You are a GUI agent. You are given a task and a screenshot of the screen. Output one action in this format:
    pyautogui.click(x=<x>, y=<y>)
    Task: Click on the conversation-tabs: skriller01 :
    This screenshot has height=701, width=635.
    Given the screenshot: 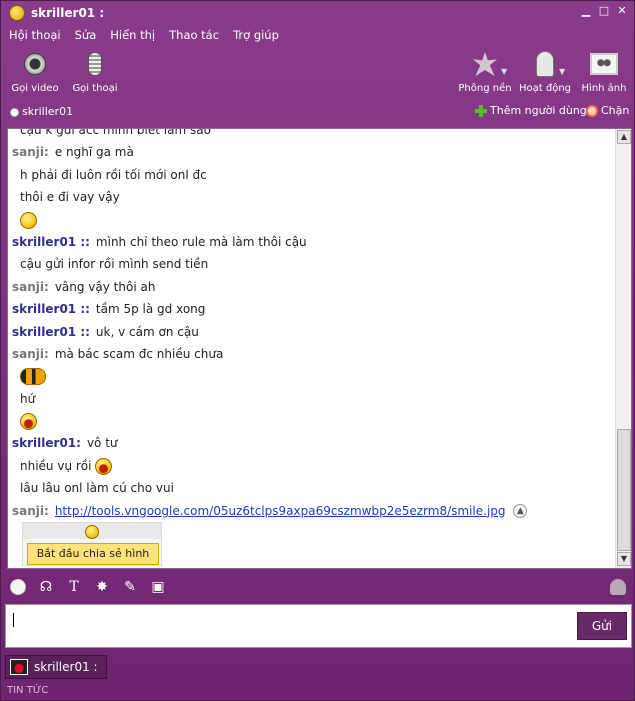 What is the action you would take?
    pyautogui.click(x=317, y=666)
    